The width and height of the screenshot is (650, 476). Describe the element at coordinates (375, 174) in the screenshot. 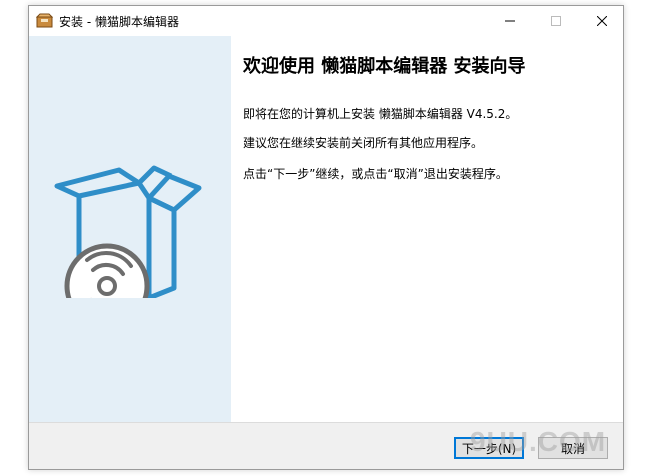

I see `instructions-text: 点击“下一步”继续，或点击“取消”退出安装程序。` at that location.